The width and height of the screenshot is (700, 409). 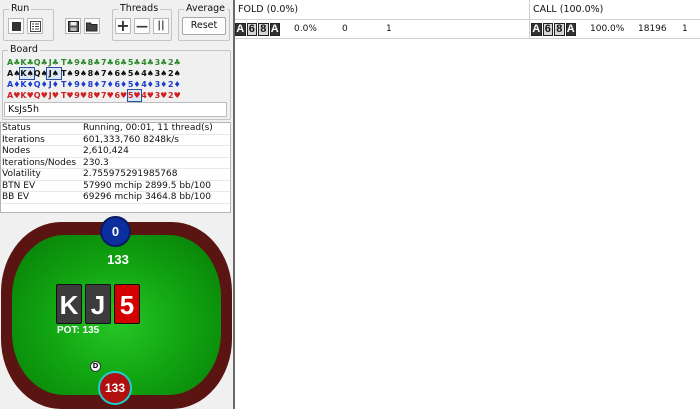 What do you see at coordinates (161, 95) in the screenshot?
I see `card-toggle: 3♥` at bounding box center [161, 95].